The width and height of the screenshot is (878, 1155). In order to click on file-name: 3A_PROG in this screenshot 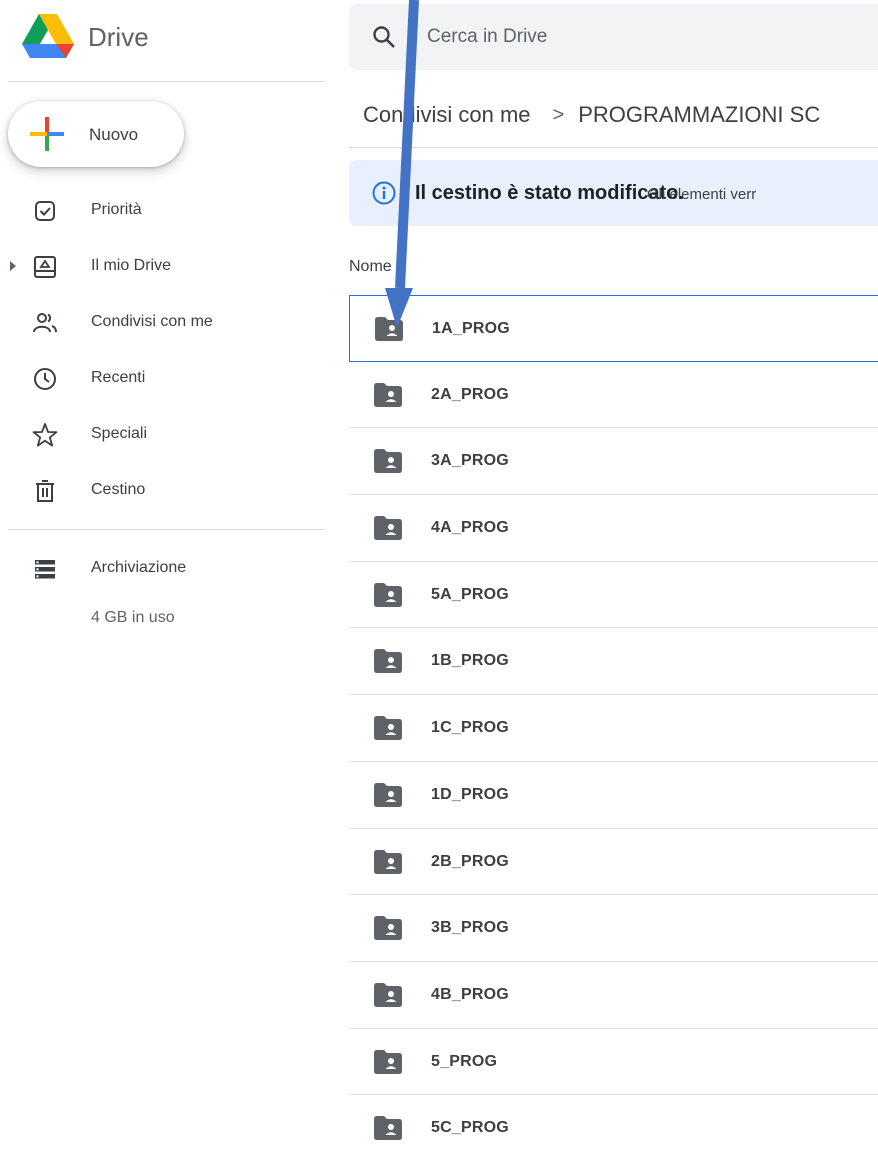, I will do `click(470, 461)`.